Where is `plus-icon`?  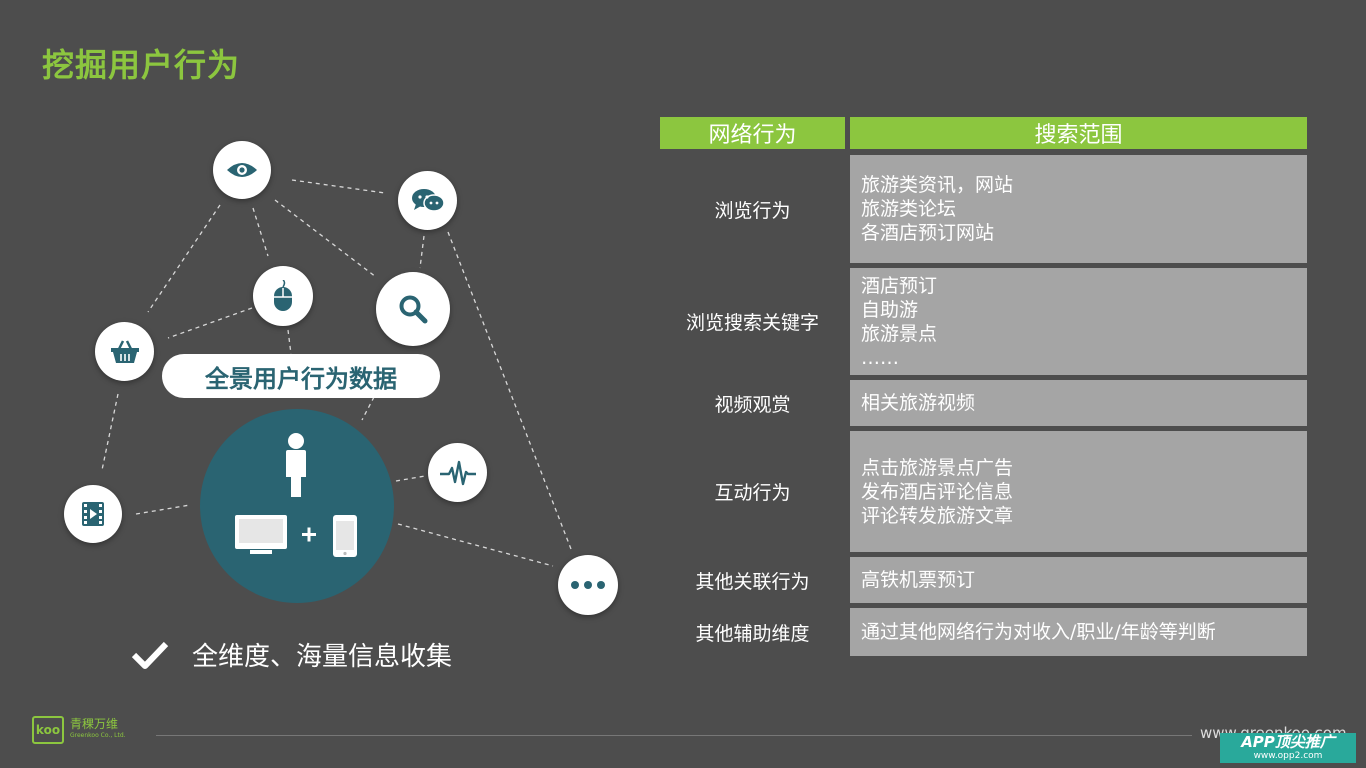 plus-icon is located at coordinates (309, 534).